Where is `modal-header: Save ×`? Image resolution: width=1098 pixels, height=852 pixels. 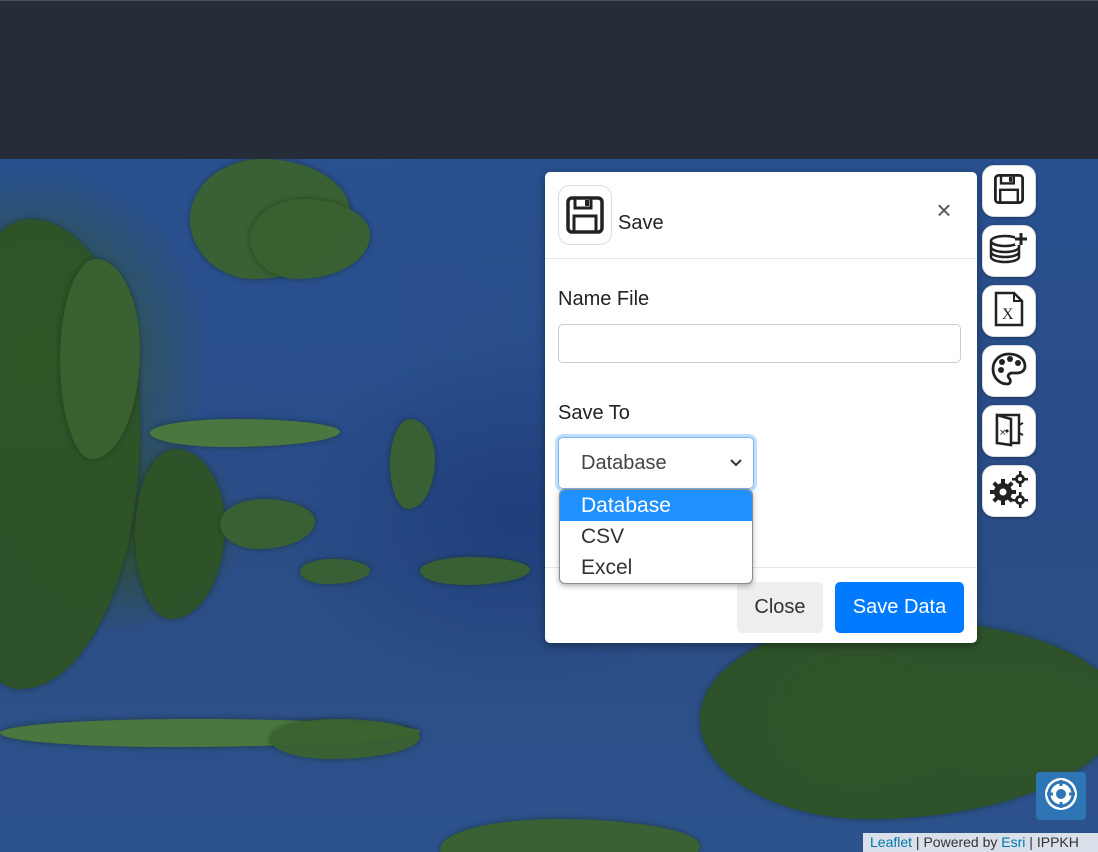
modal-header: Save × is located at coordinates (761, 215).